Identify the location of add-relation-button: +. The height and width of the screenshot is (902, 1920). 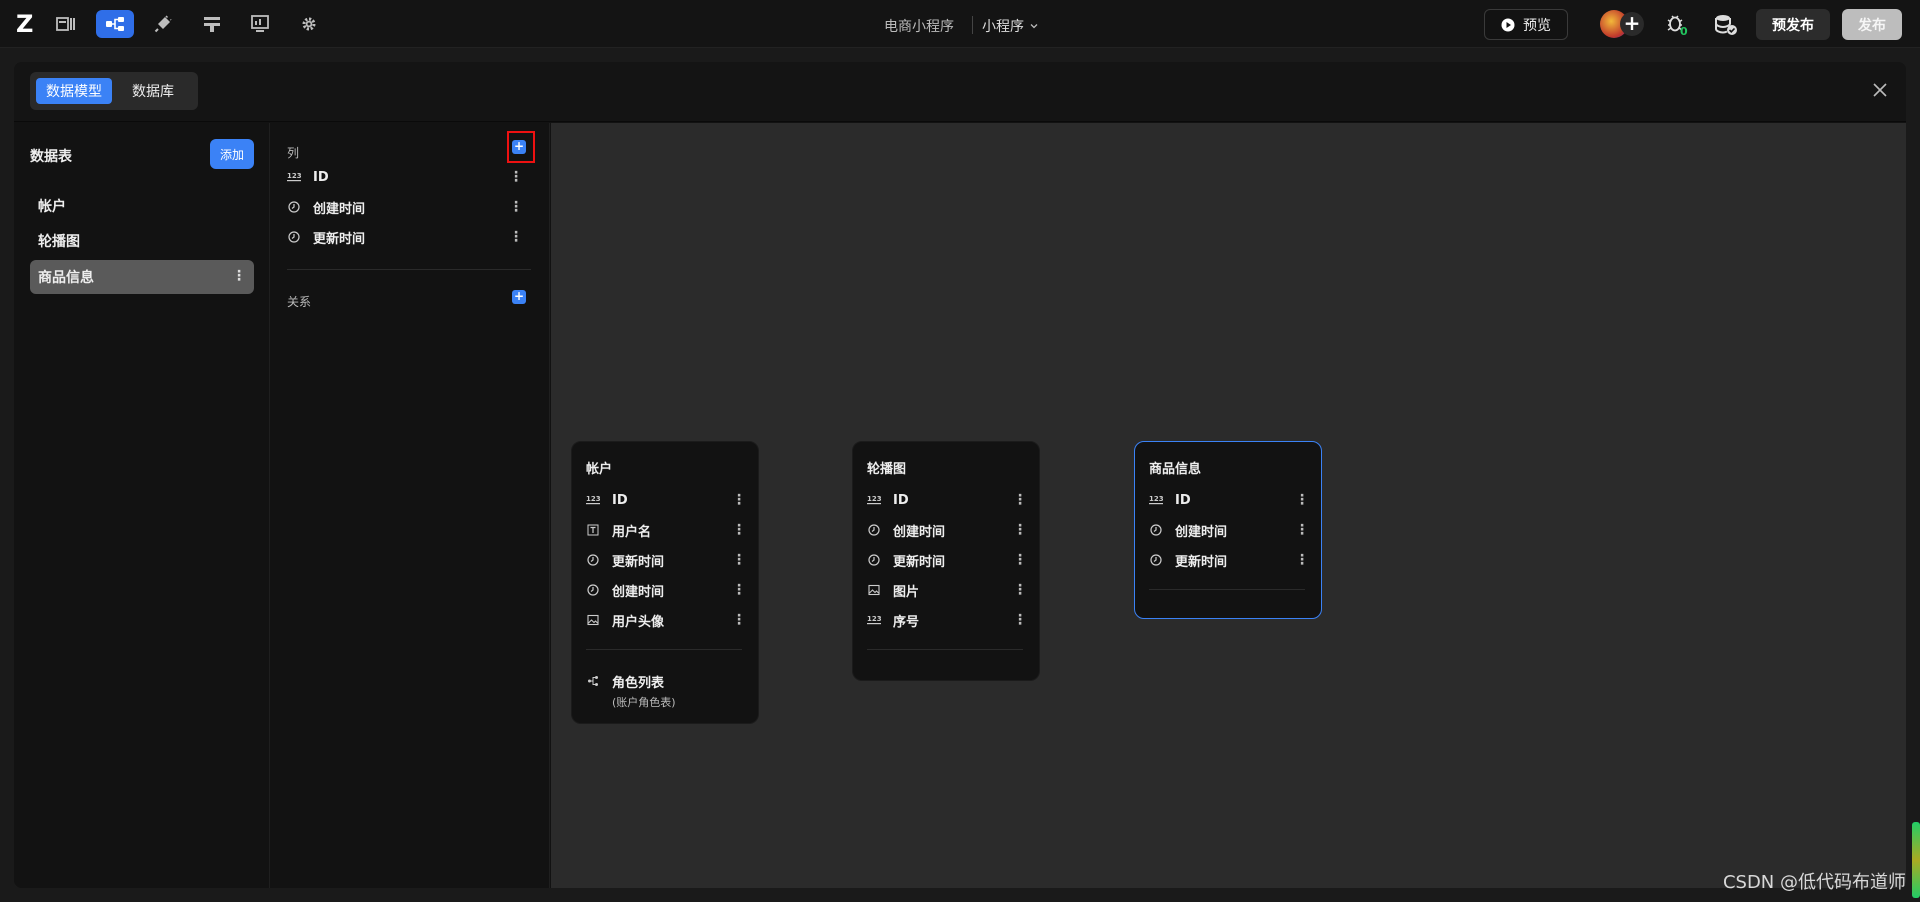
(519, 297).